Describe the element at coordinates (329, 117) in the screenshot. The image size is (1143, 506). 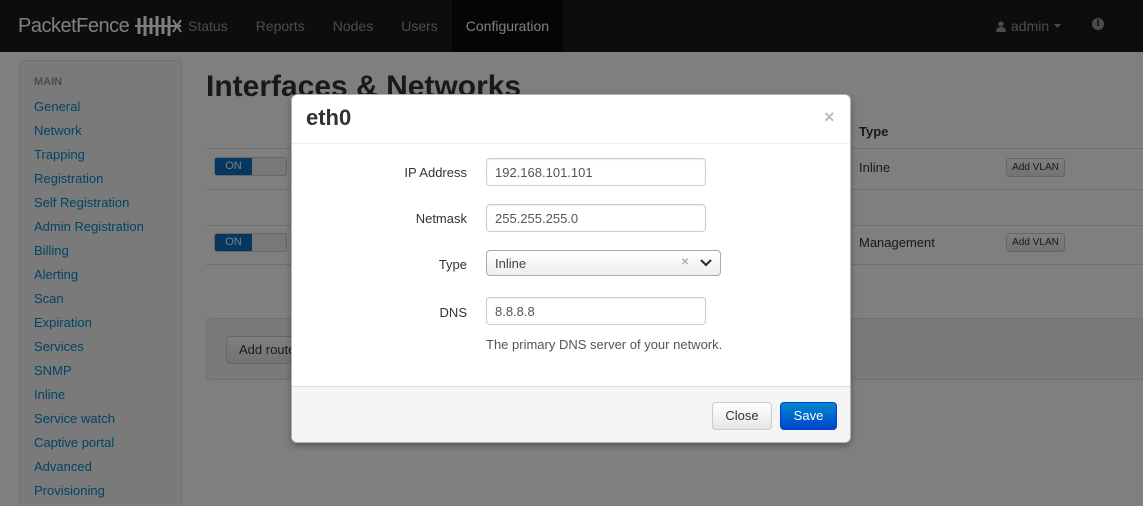
I see `modal-title: eth0` at that location.